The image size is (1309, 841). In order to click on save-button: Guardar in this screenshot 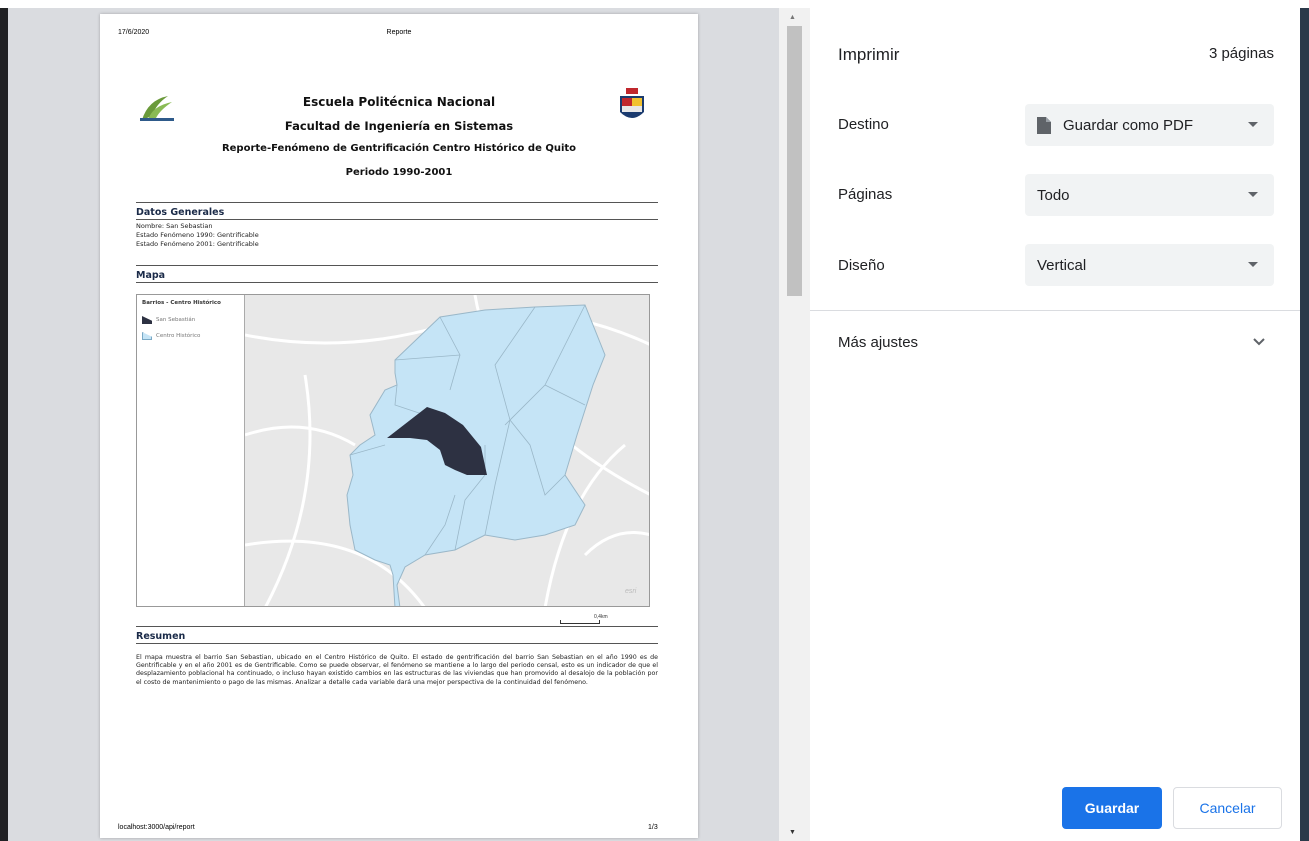, I will do `click(1112, 808)`.